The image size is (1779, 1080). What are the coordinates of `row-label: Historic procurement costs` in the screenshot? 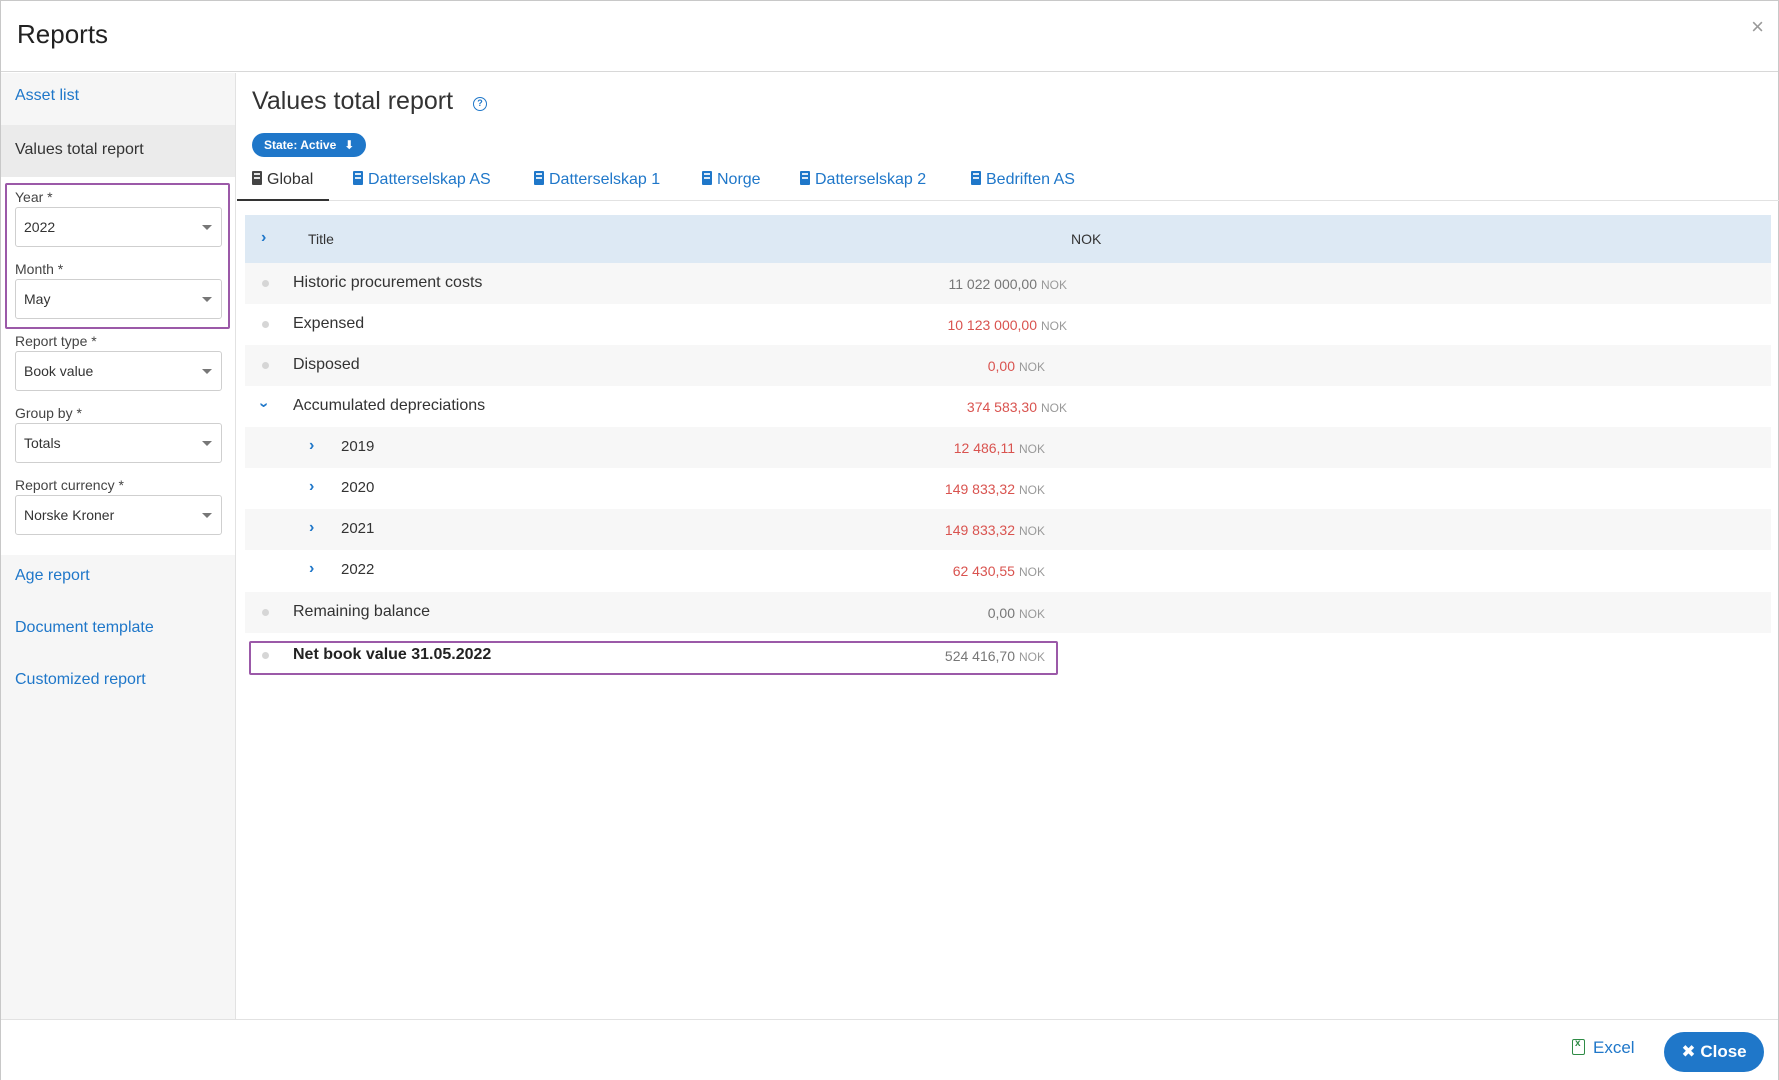 It's located at (388, 282).